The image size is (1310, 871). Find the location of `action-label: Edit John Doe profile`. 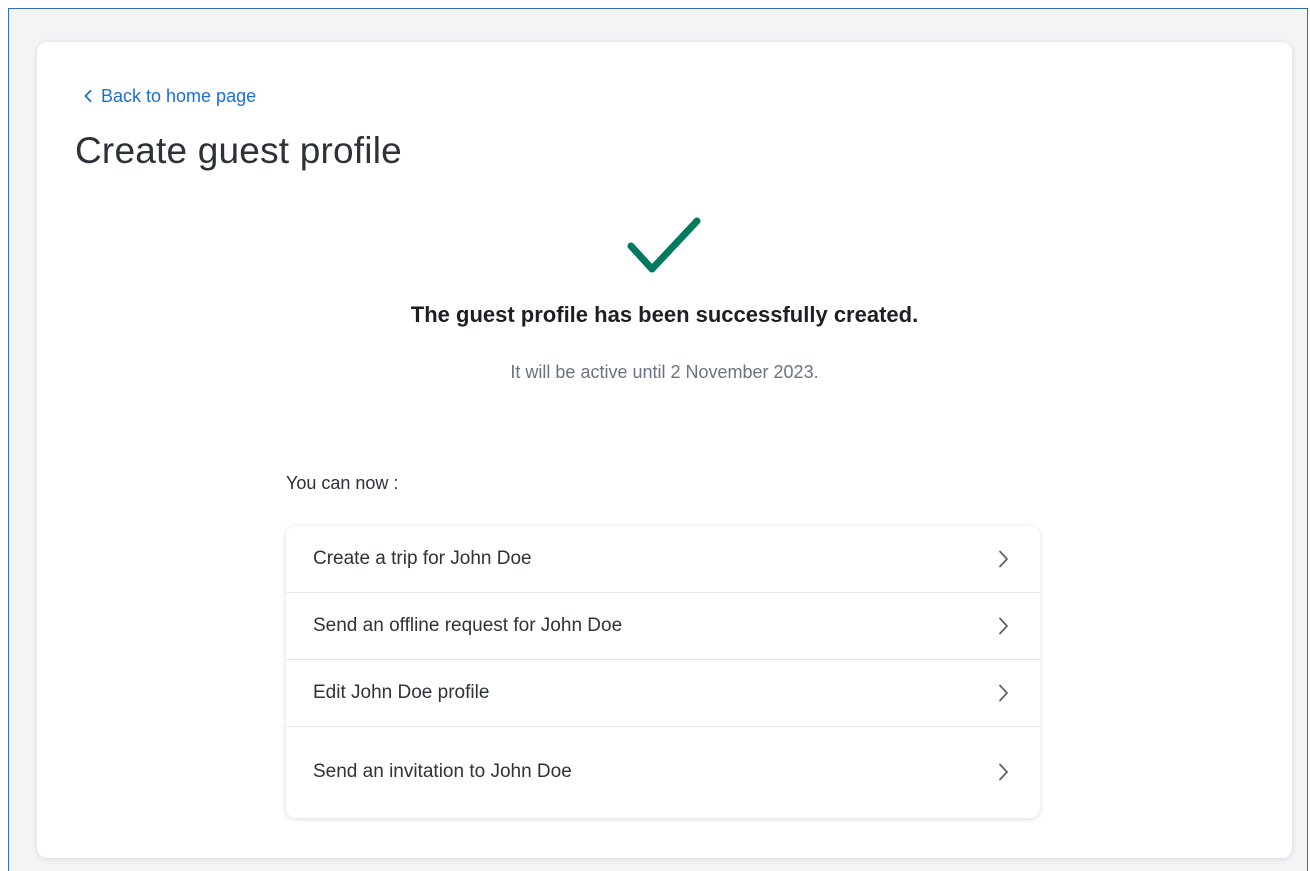

action-label: Edit John Doe profile is located at coordinates (401, 692).